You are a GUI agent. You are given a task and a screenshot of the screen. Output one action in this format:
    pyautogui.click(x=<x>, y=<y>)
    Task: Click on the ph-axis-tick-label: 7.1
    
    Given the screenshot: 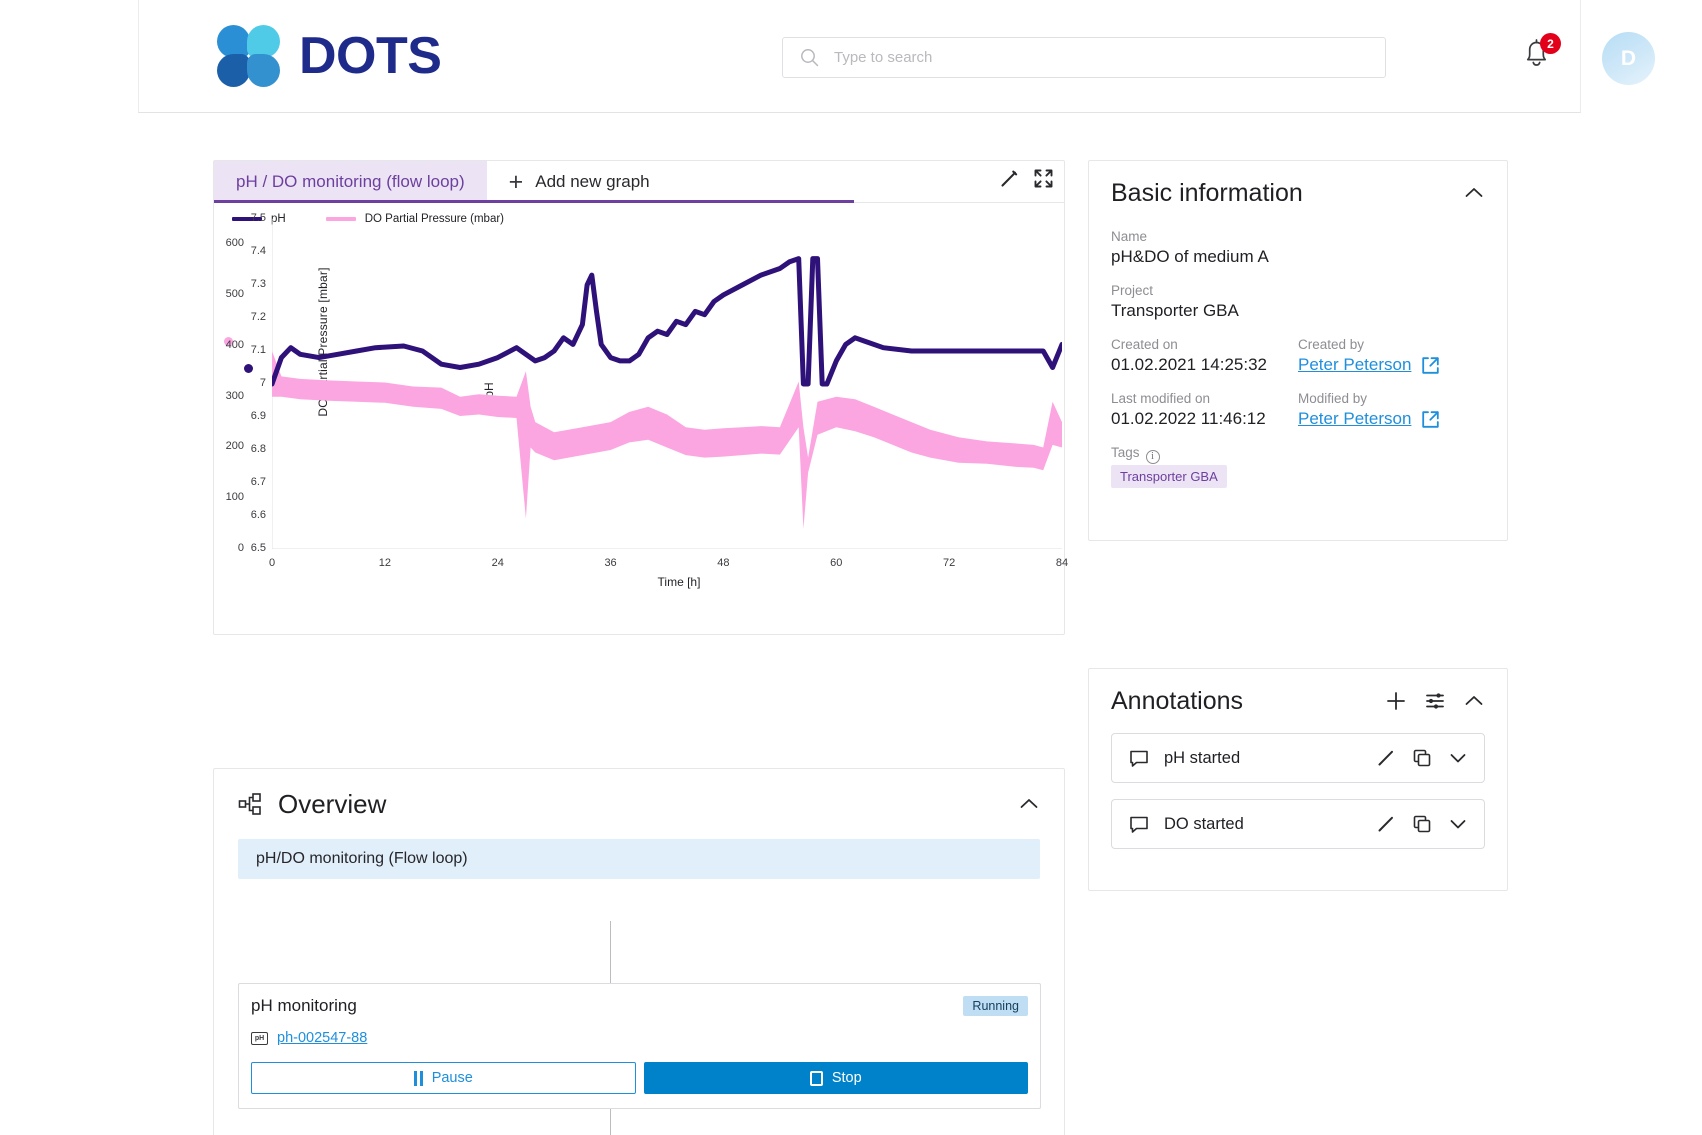 What is the action you would take?
    pyautogui.click(x=258, y=350)
    